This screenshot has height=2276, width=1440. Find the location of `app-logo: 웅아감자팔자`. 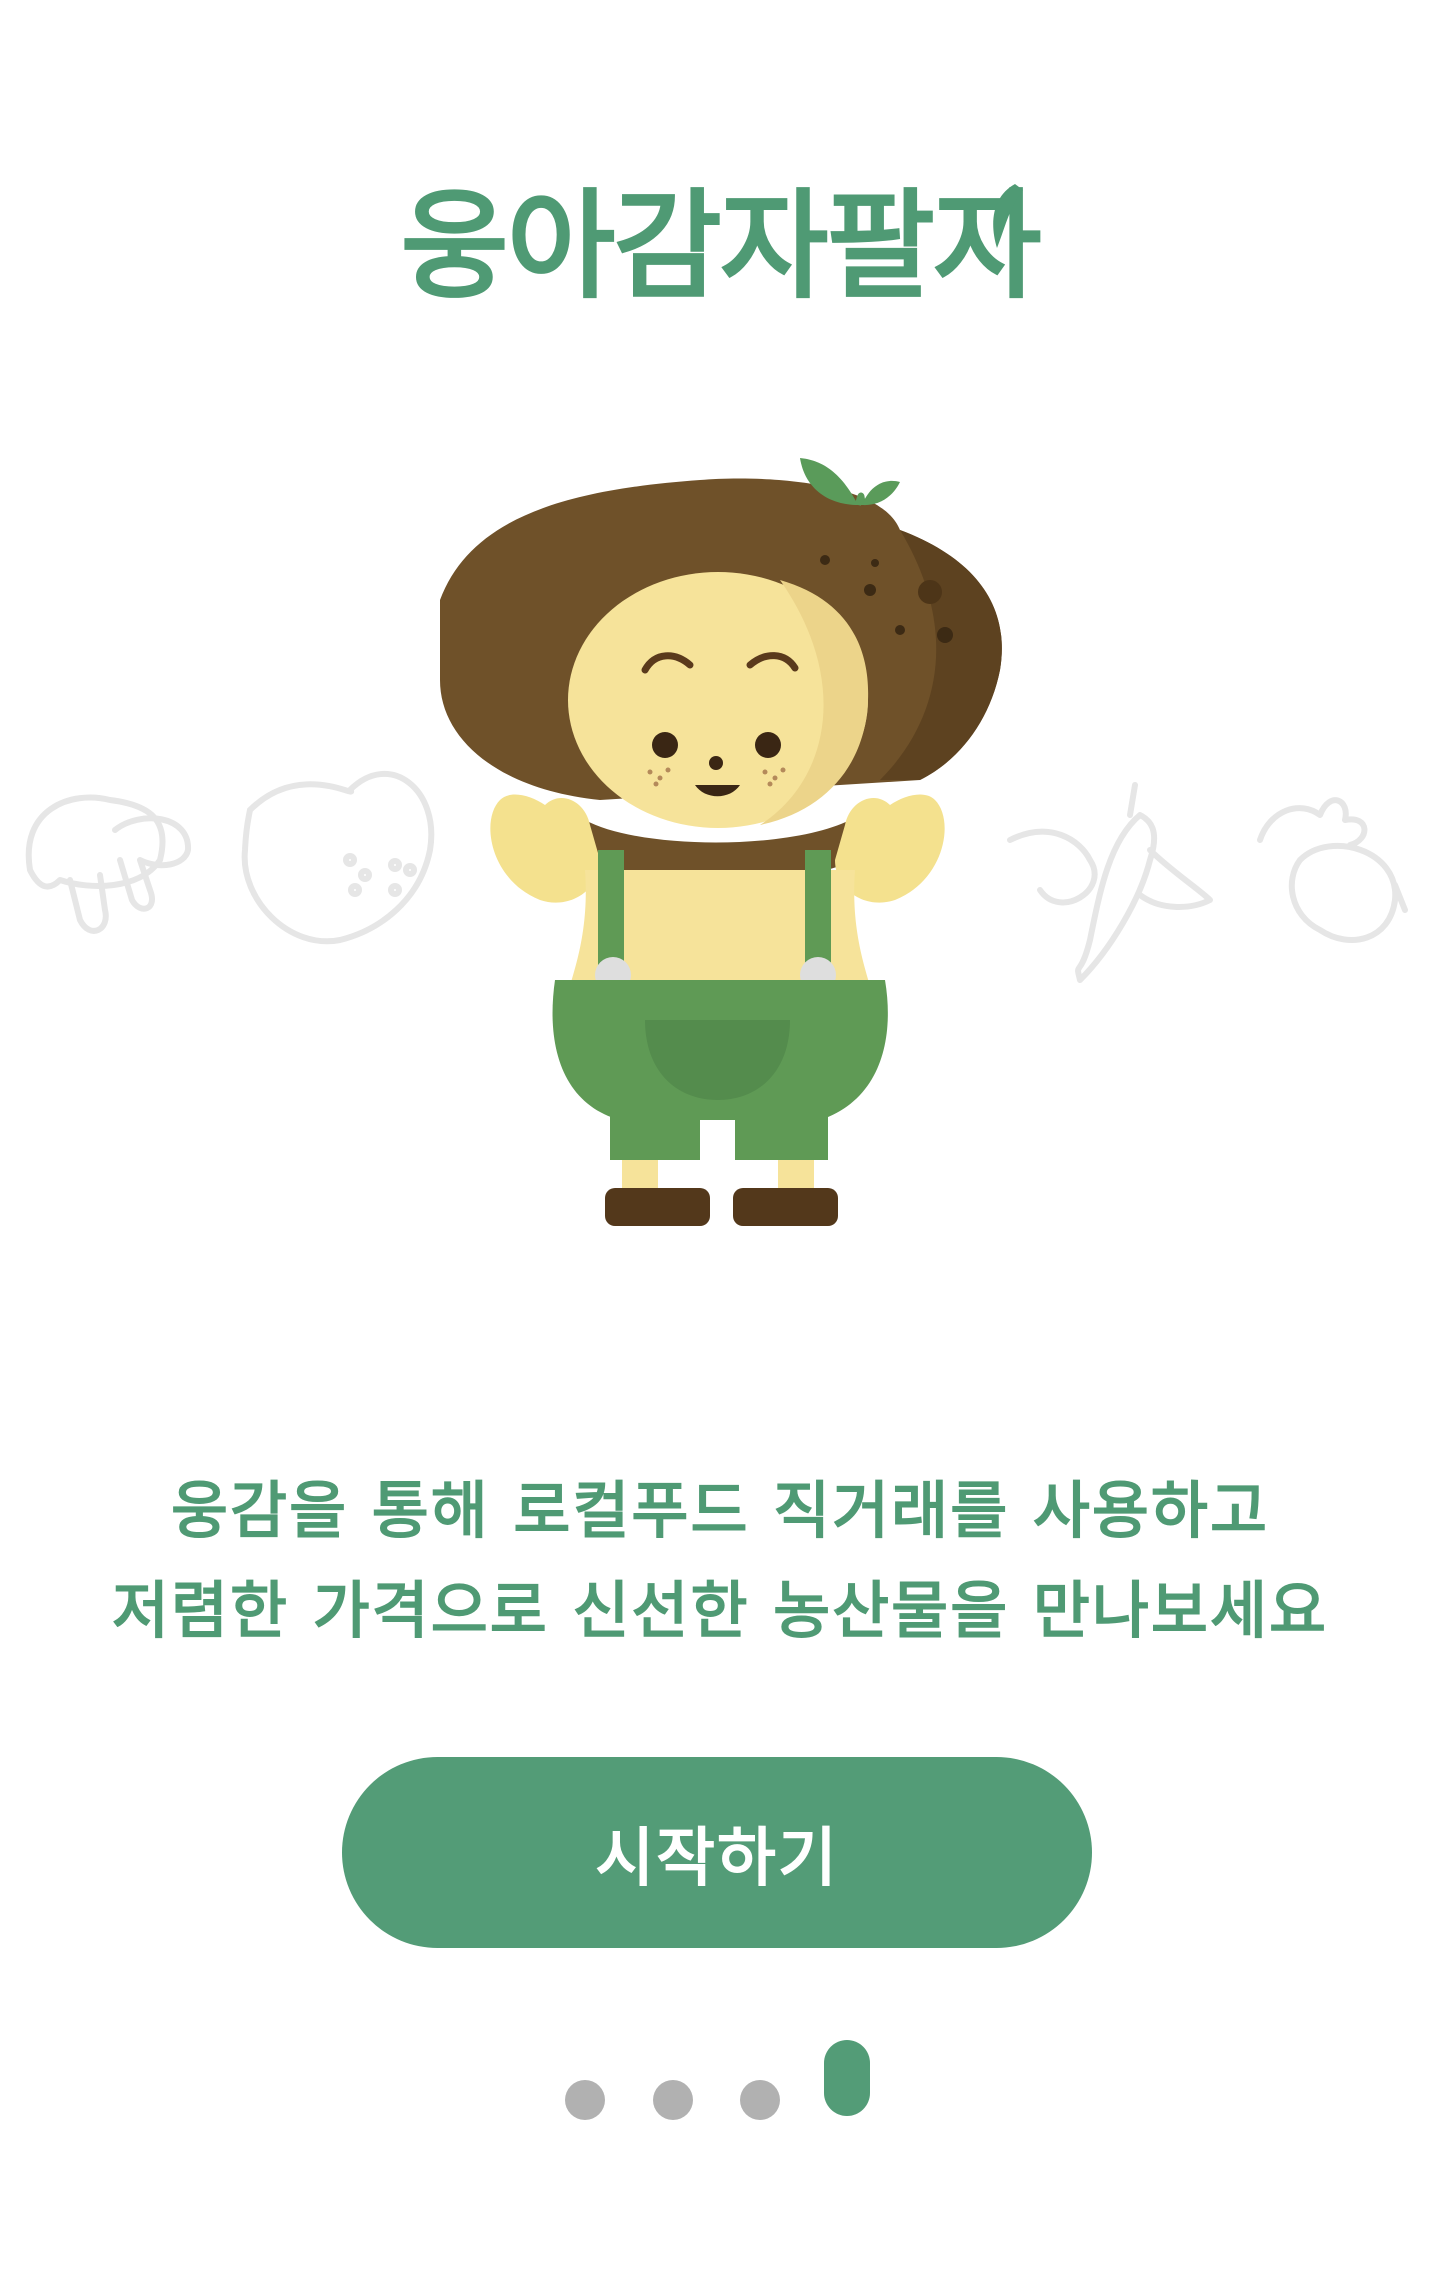

app-logo: 웅아감자팔자 is located at coordinates (720, 235).